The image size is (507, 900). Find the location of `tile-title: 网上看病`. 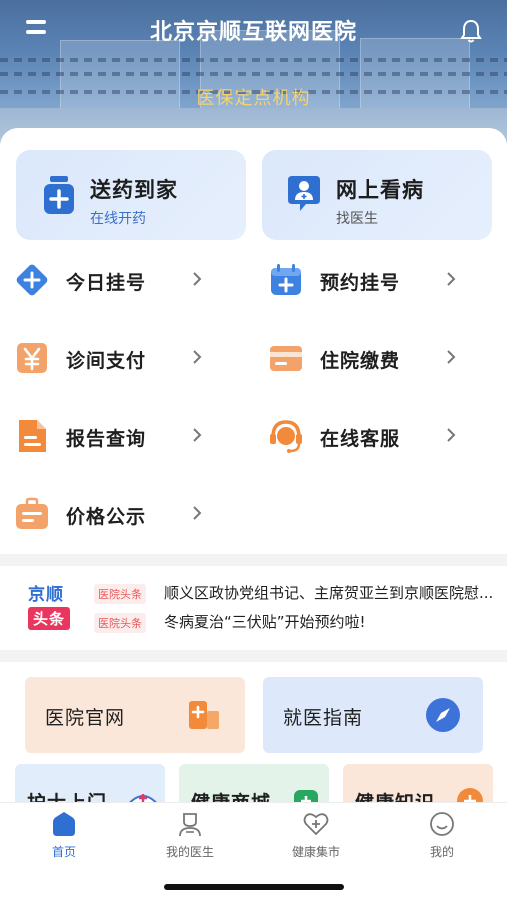

tile-title: 网上看病 is located at coordinates (380, 190).